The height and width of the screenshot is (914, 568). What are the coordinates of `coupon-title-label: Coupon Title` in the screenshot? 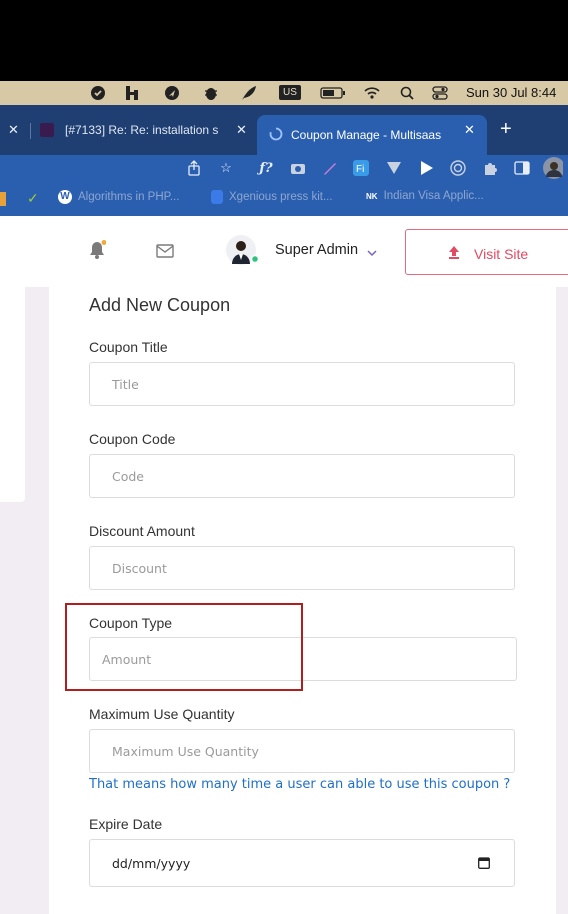 It's located at (128, 347).